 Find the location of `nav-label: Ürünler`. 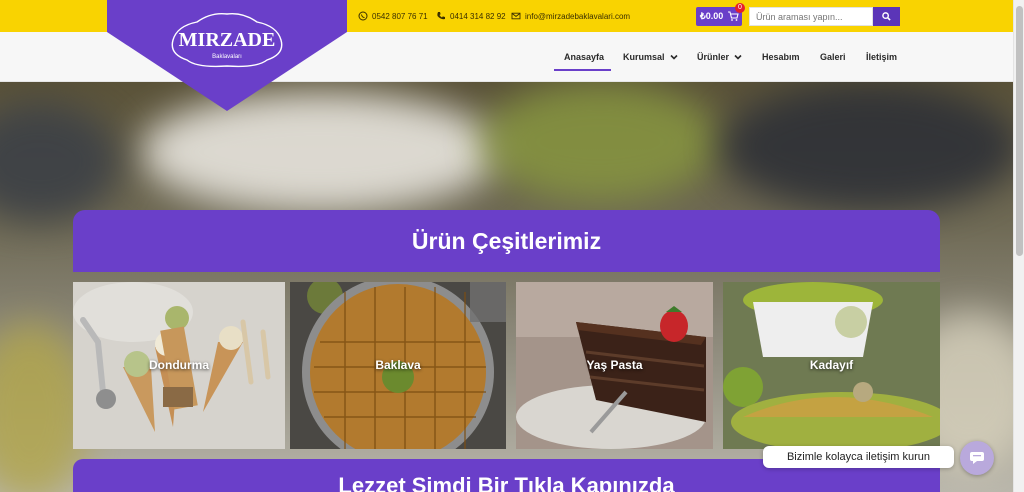

nav-label: Ürünler is located at coordinates (713, 57).